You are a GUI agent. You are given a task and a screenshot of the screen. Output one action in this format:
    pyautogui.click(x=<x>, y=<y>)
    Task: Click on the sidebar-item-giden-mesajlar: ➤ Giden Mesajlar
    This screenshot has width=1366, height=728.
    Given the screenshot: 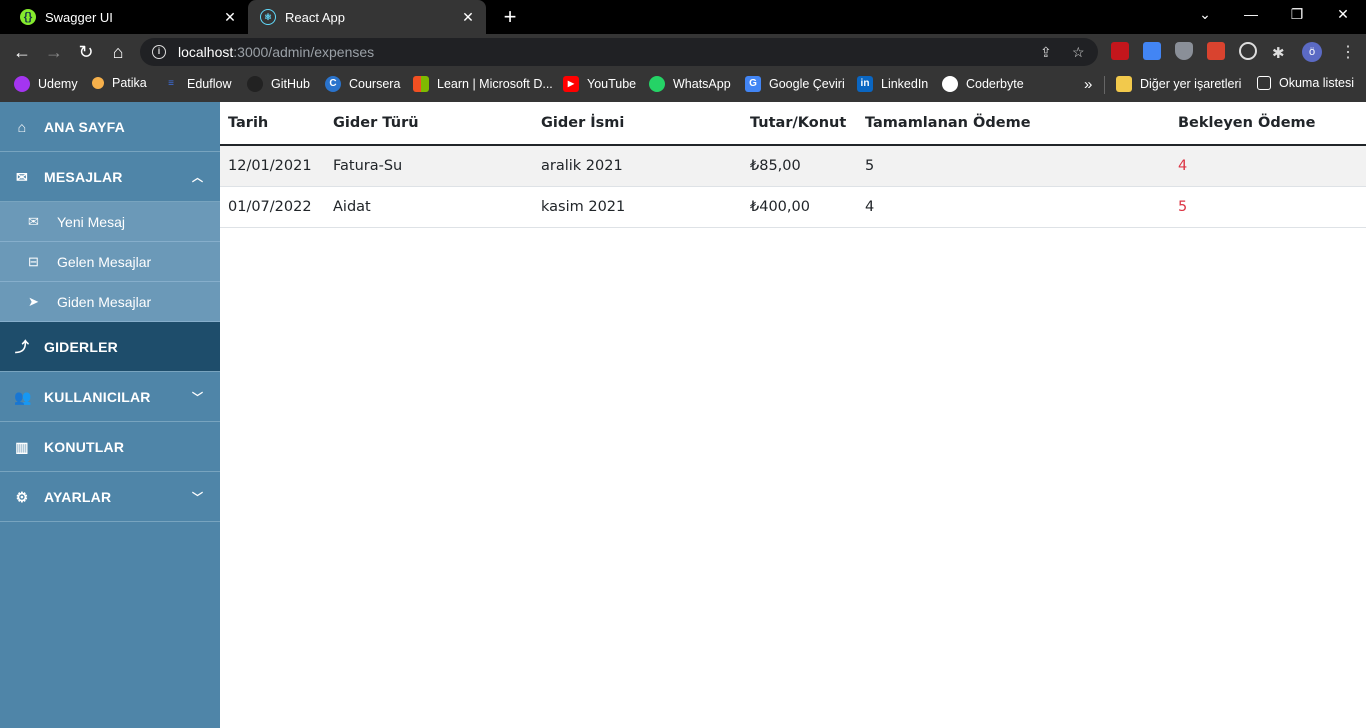 What is the action you would take?
    pyautogui.click(x=110, y=302)
    